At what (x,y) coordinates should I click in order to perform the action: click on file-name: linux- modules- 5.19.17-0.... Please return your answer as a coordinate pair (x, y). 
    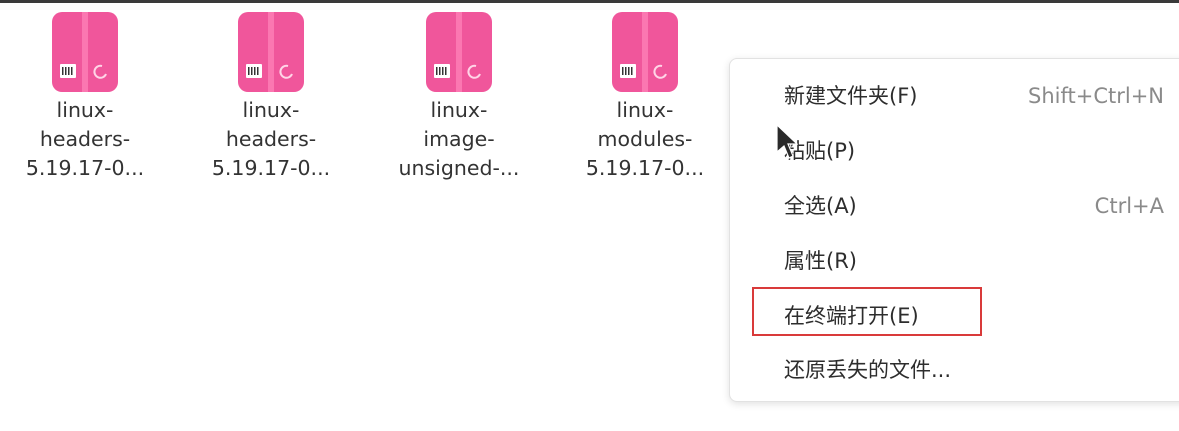
    Looking at the image, I should click on (645, 139).